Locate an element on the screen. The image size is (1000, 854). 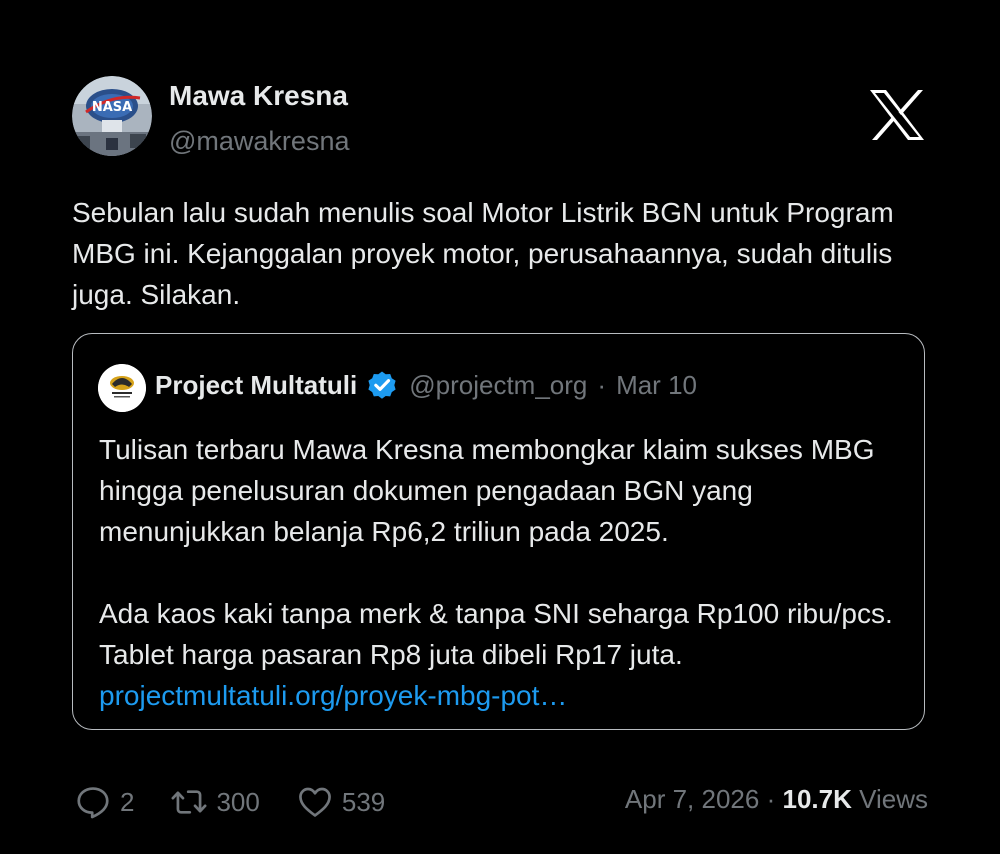
reply-icon is located at coordinates (93, 803).